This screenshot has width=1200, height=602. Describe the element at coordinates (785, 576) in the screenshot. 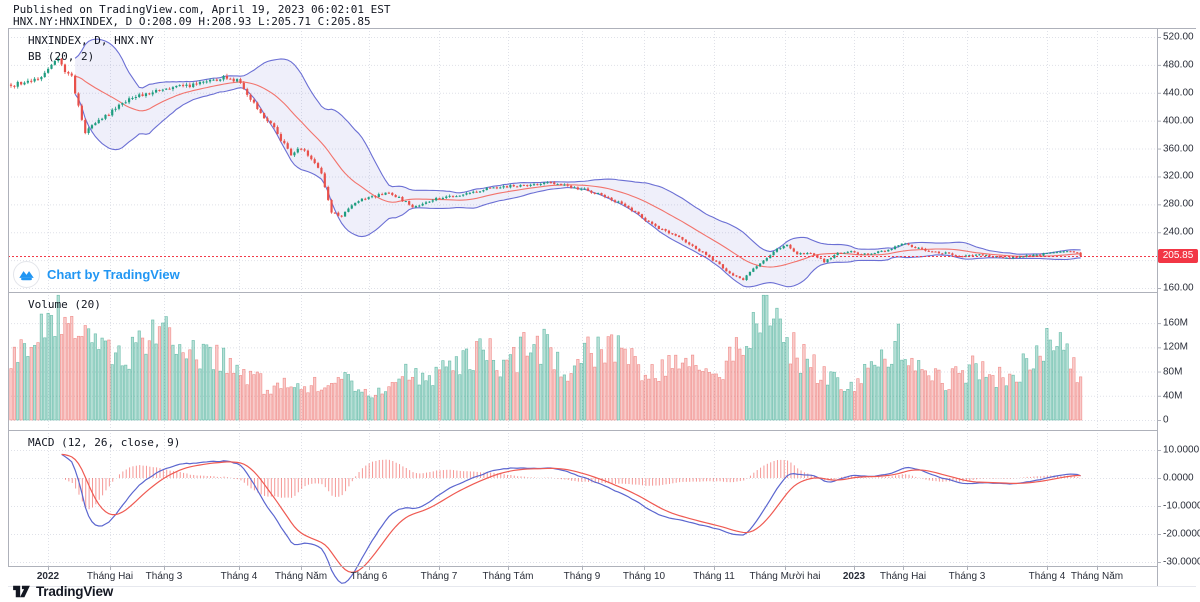

I see `time-tick-label: Tháng Mười hai` at that location.